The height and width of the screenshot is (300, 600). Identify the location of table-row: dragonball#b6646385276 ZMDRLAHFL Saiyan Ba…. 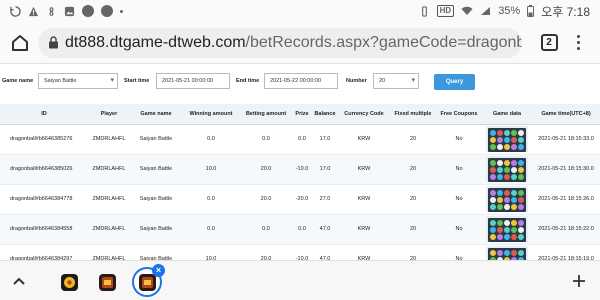
(300, 139).